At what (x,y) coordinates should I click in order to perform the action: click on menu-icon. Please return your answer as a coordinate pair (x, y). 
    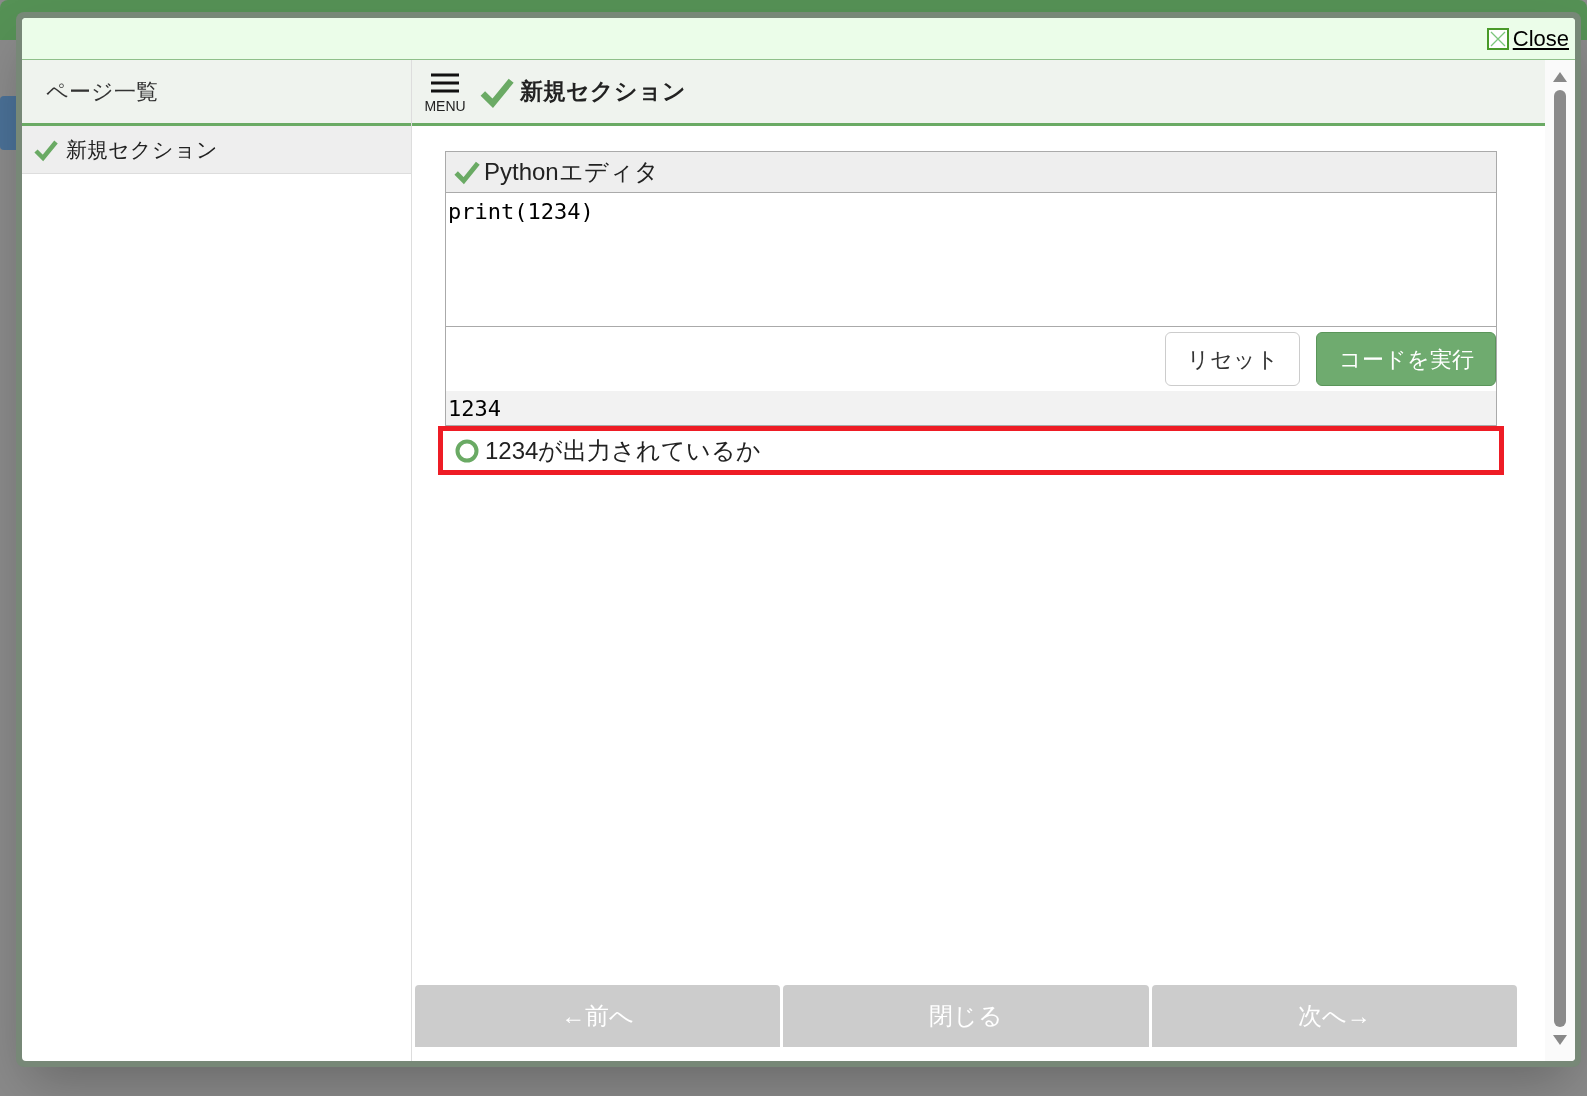
    Looking at the image, I should click on (445, 82).